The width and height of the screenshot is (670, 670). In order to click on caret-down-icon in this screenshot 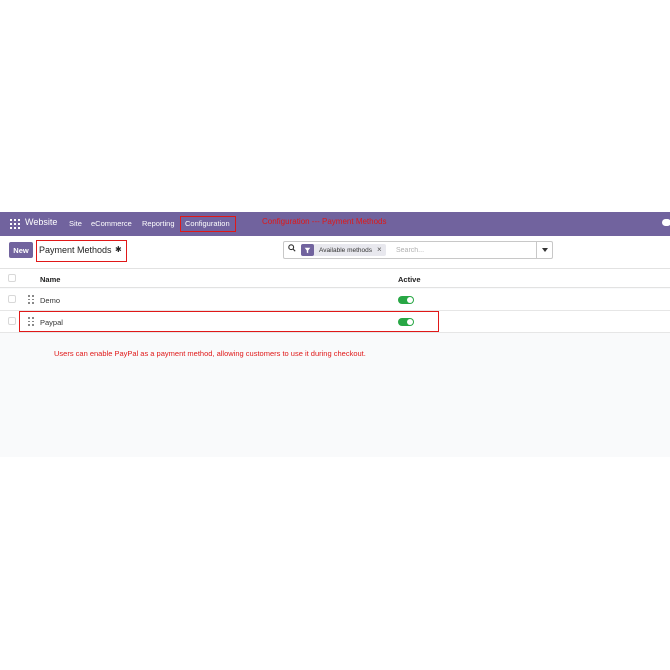, I will do `click(545, 250)`.